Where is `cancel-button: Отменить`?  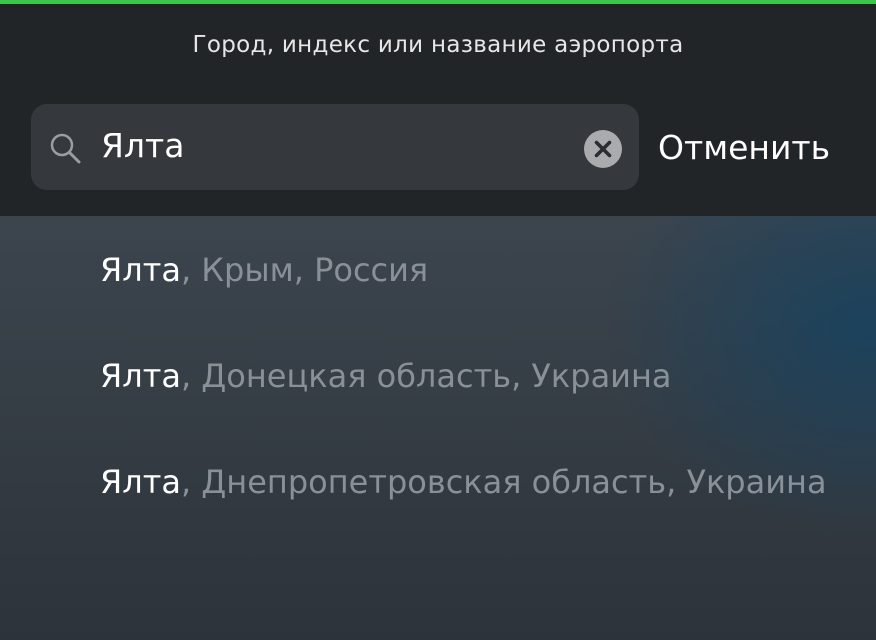 cancel-button: Отменить is located at coordinates (744, 147).